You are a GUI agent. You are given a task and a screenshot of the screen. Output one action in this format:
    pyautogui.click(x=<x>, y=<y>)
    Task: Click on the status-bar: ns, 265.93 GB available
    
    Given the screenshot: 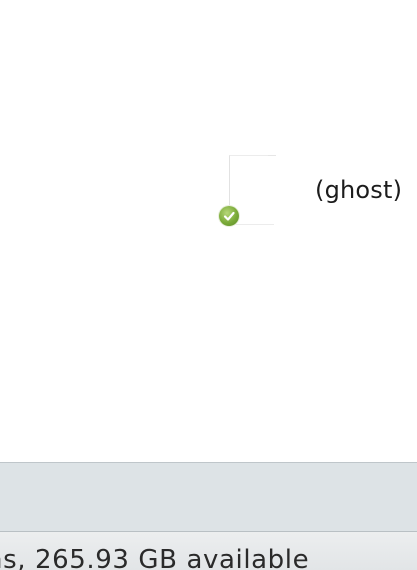 What is the action you would take?
    pyautogui.click(x=208, y=551)
    